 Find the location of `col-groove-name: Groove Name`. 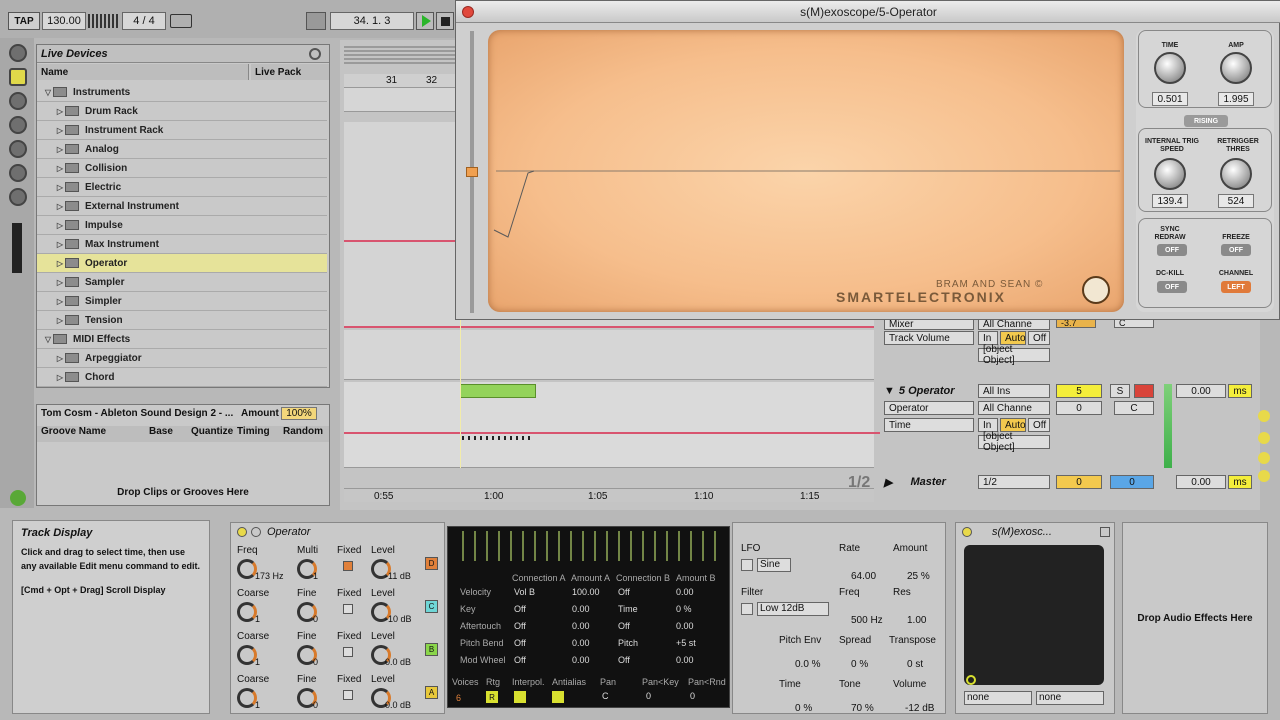

col-groove-name: Groove Name is located at coordinates (91, 434).